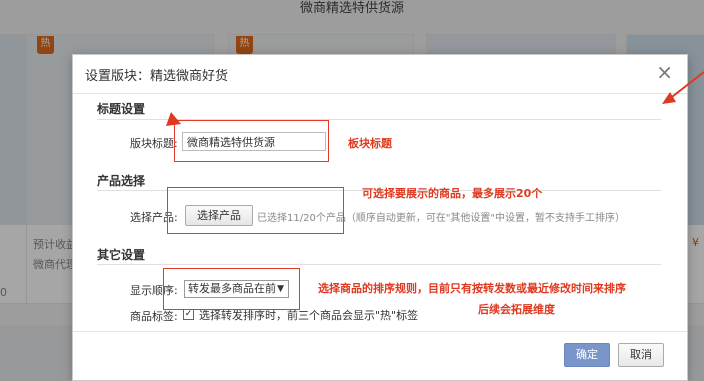 The width and height of the screenshot is (704, 381). Describe the element at coordinates (157, 76) in the screenshot. I see `dialog-title: 设置版块：精选微商好货` at that location.